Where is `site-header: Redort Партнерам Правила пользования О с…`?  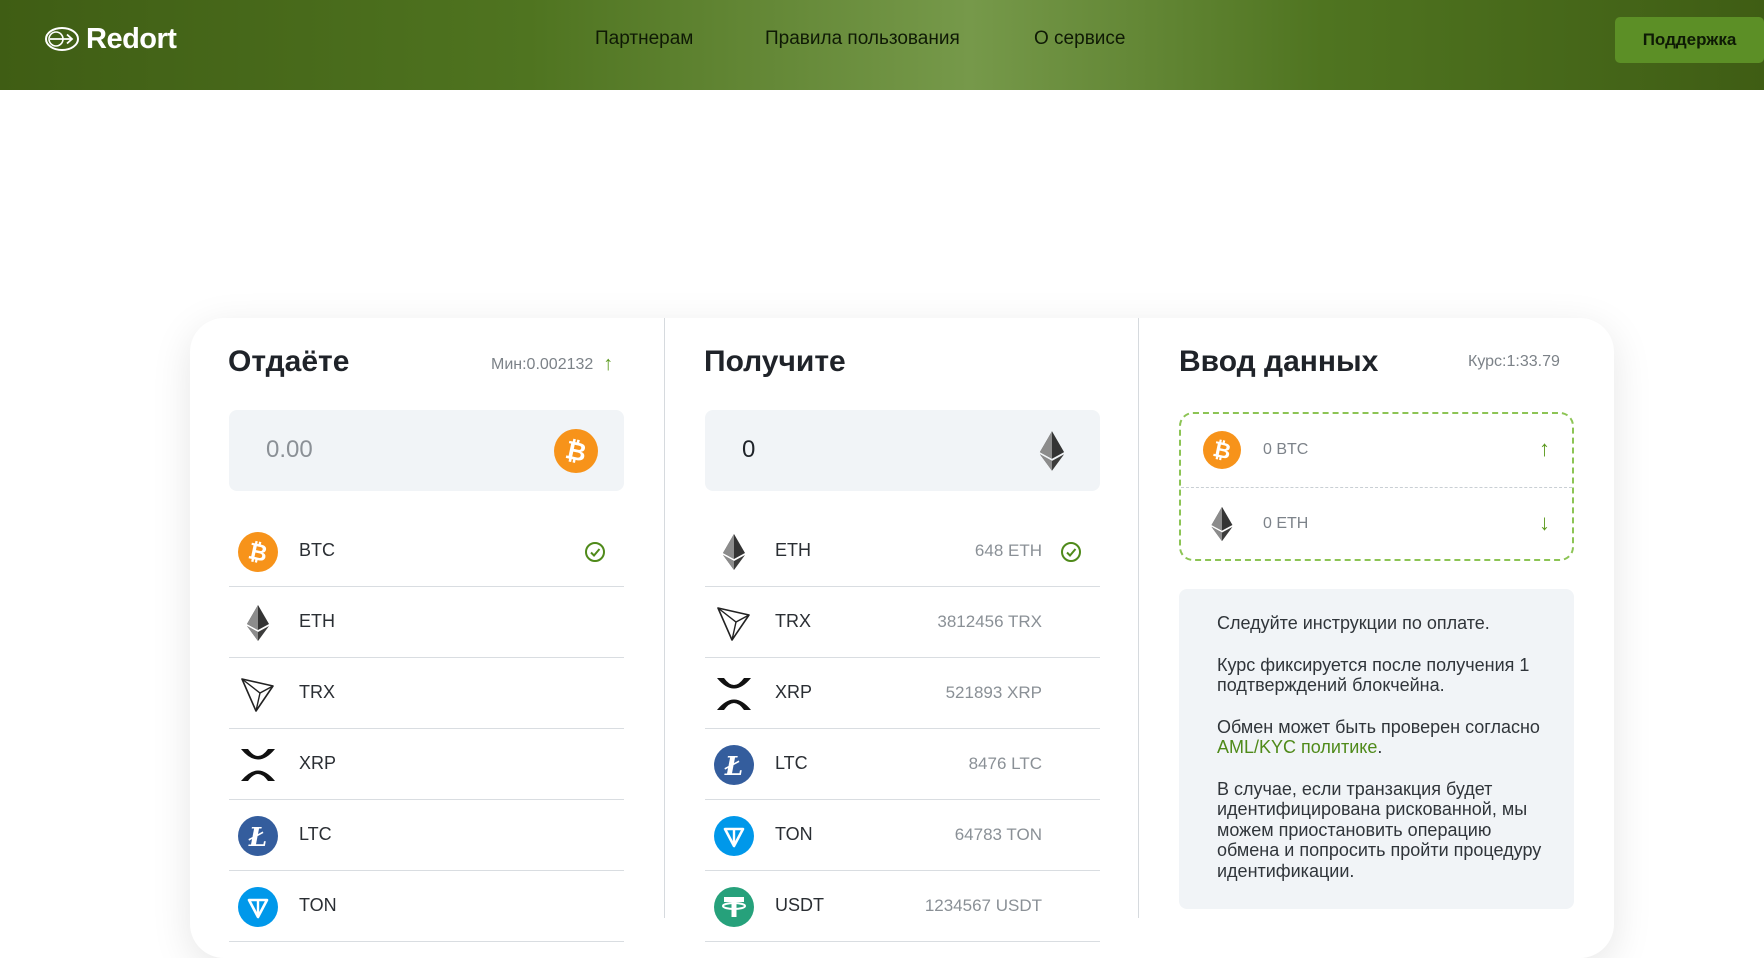
site-header: Redort Партнерам Правила пользования О с… is located at coordinates (882, 45).